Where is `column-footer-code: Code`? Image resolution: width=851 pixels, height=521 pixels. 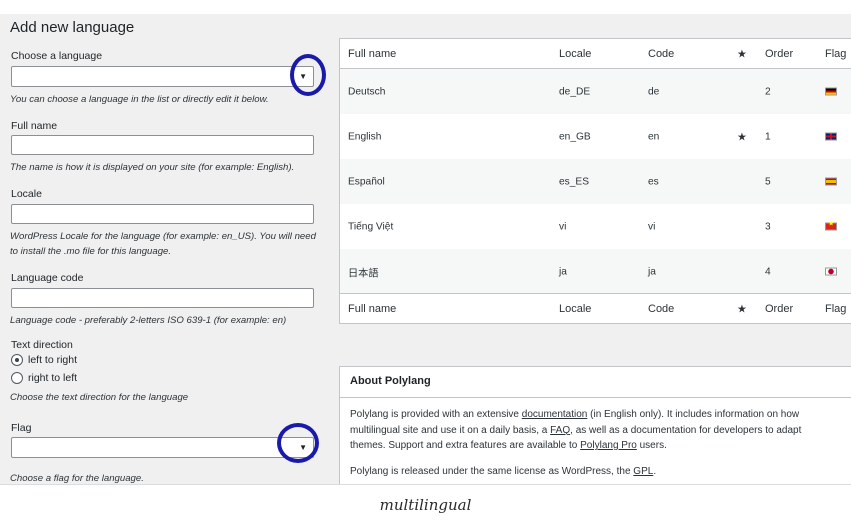
column-footer-code: Code is located at coordinates (661, 309).